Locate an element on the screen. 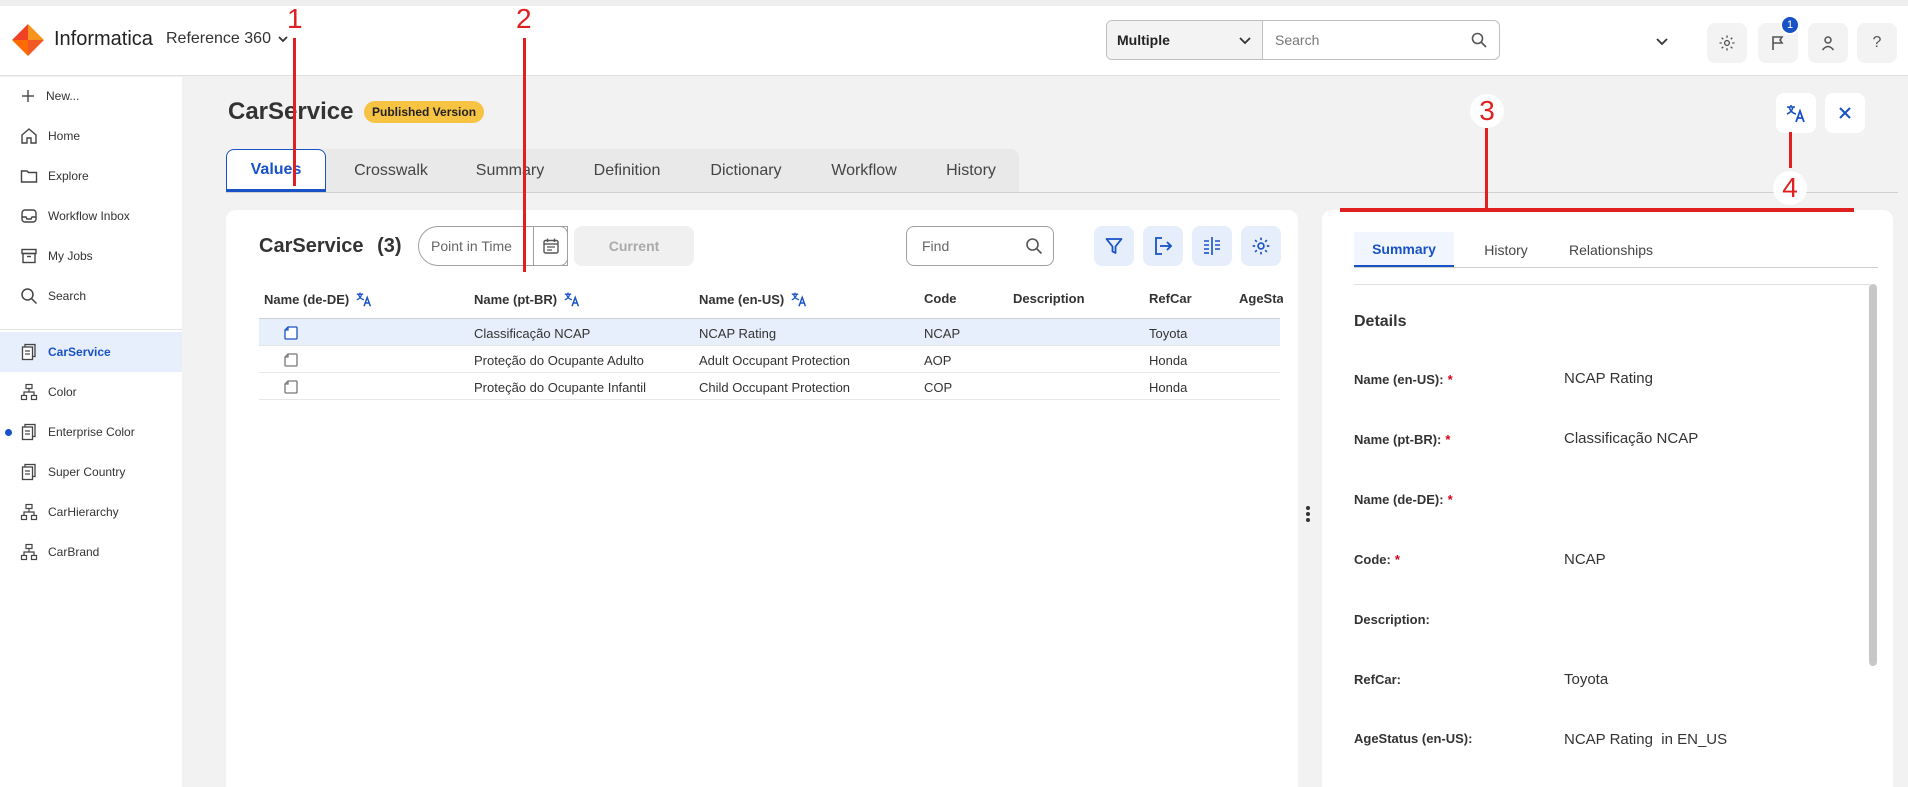  user-icon is located at coordinates (1828, 43).